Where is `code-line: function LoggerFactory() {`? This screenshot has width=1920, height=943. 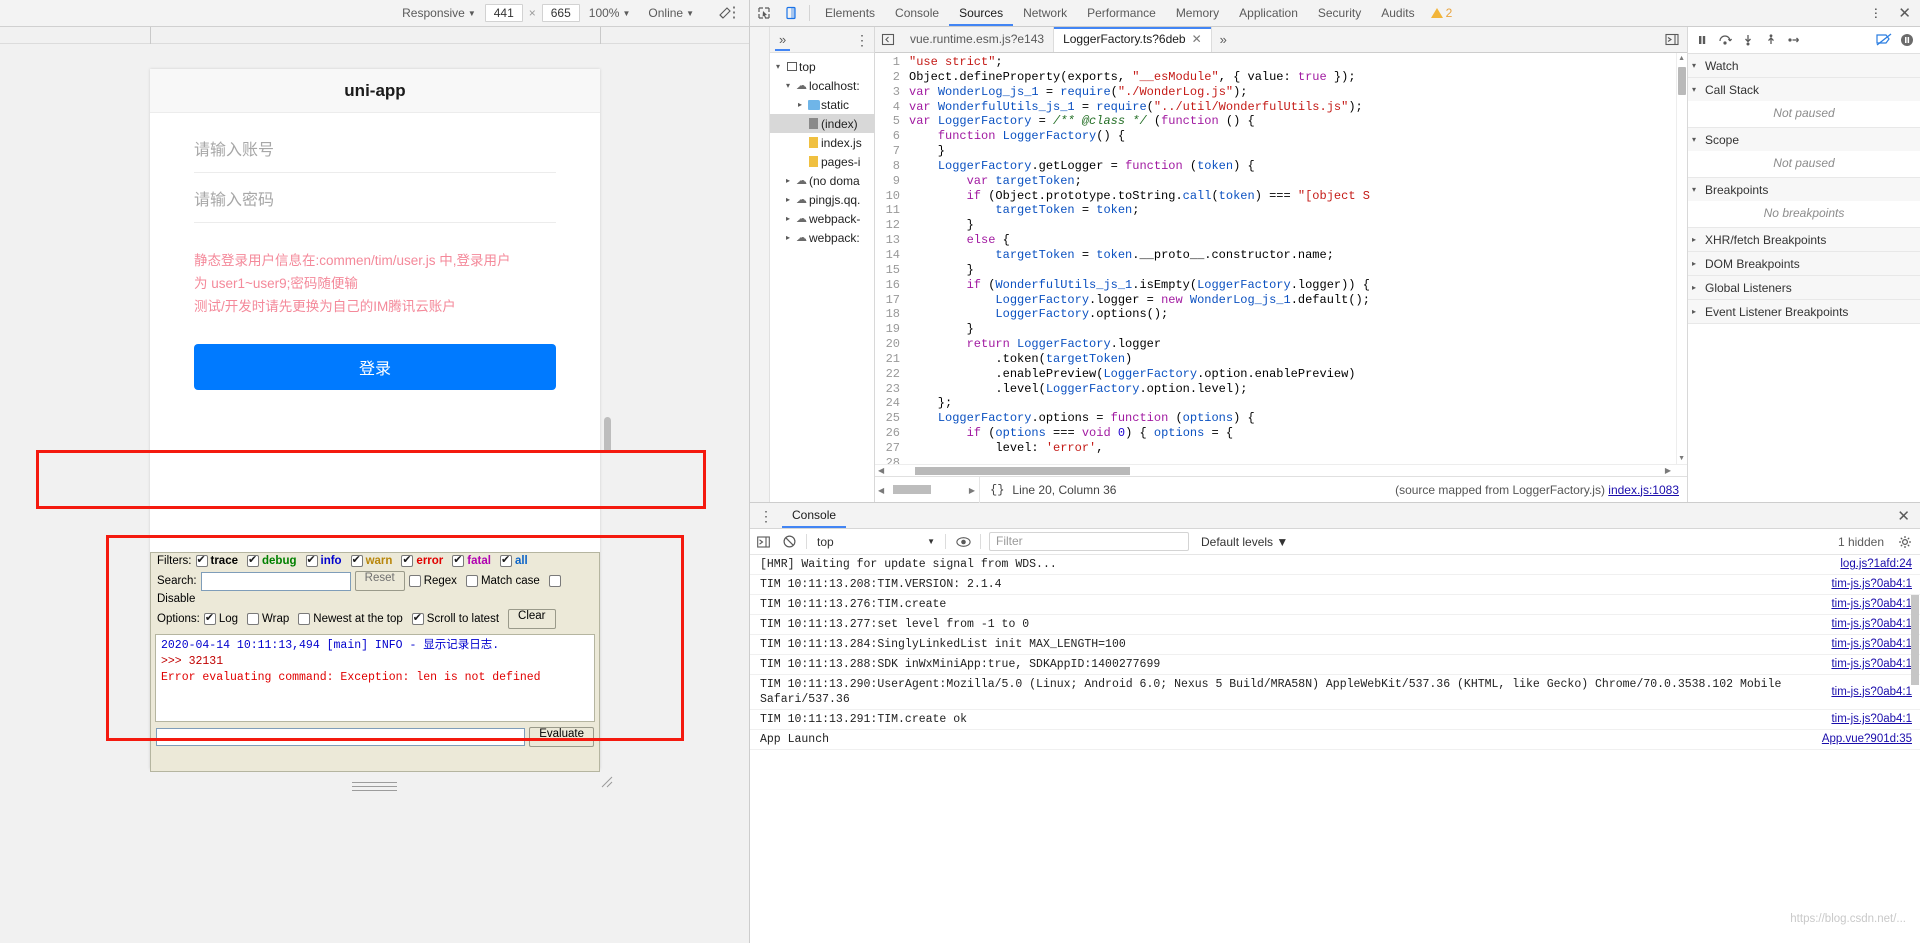 code-line: function LoggerFactory() { is located at coordinates (1298, 136).